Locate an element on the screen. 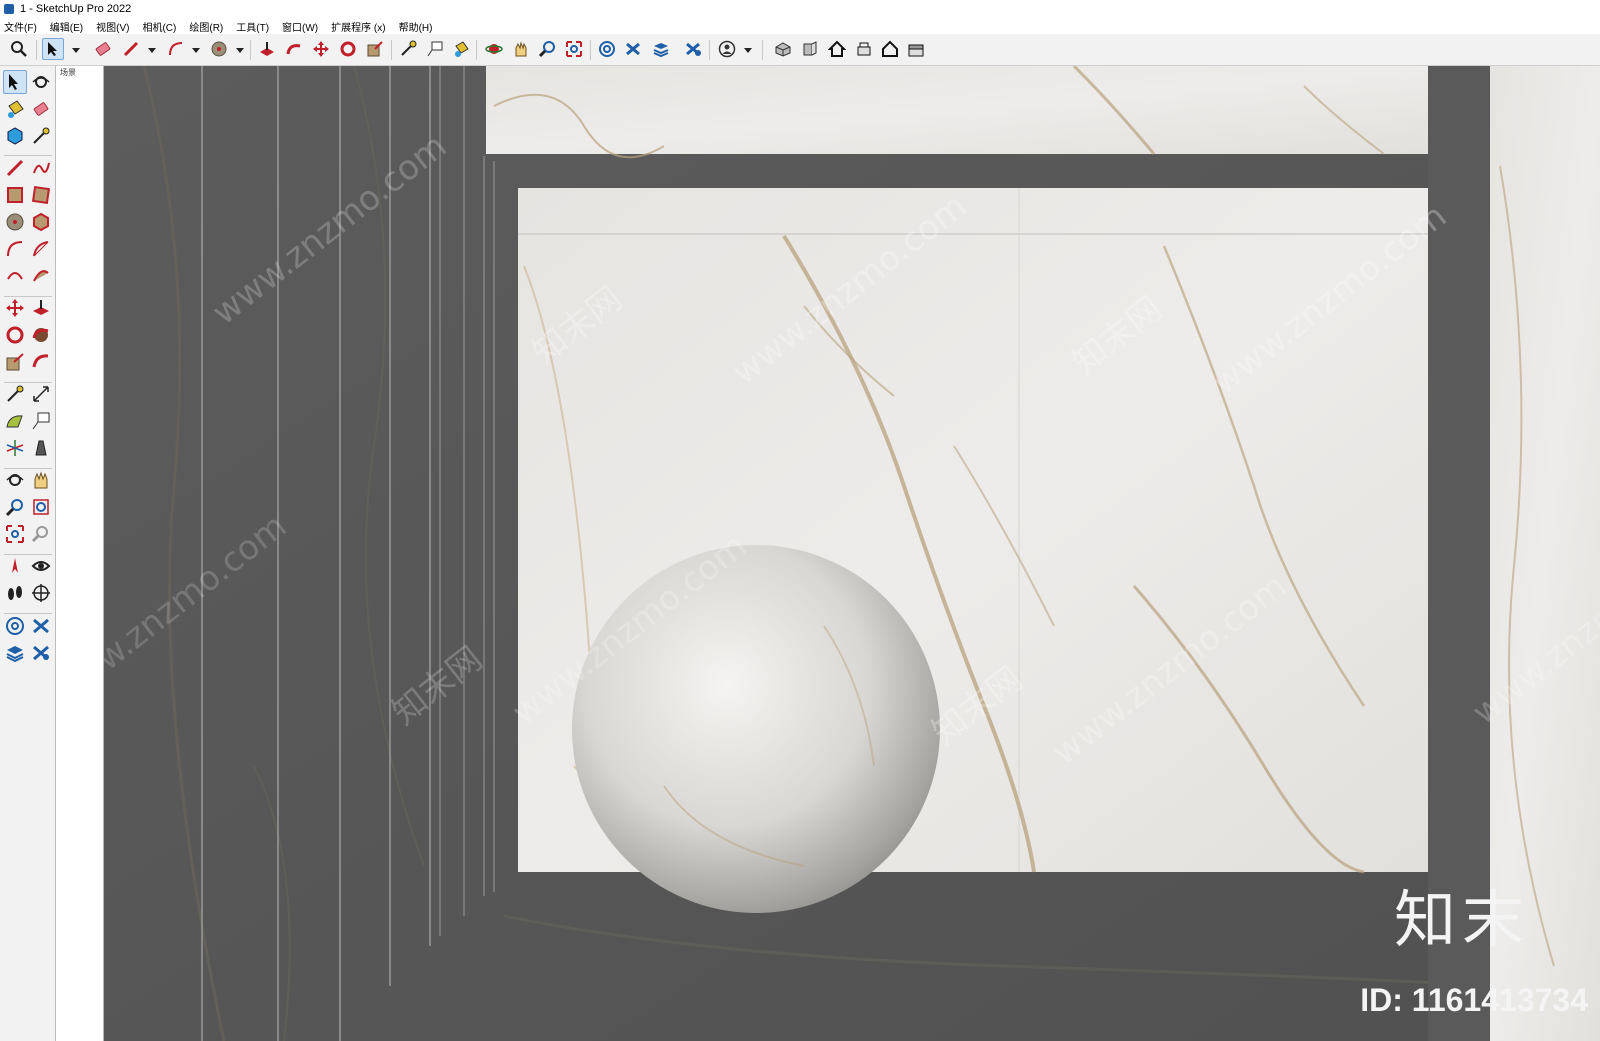 Image resolution: width=1600 pixels, height=1041 pixels. menu-camera: 相机(C) is located at coordinates (159, 26).